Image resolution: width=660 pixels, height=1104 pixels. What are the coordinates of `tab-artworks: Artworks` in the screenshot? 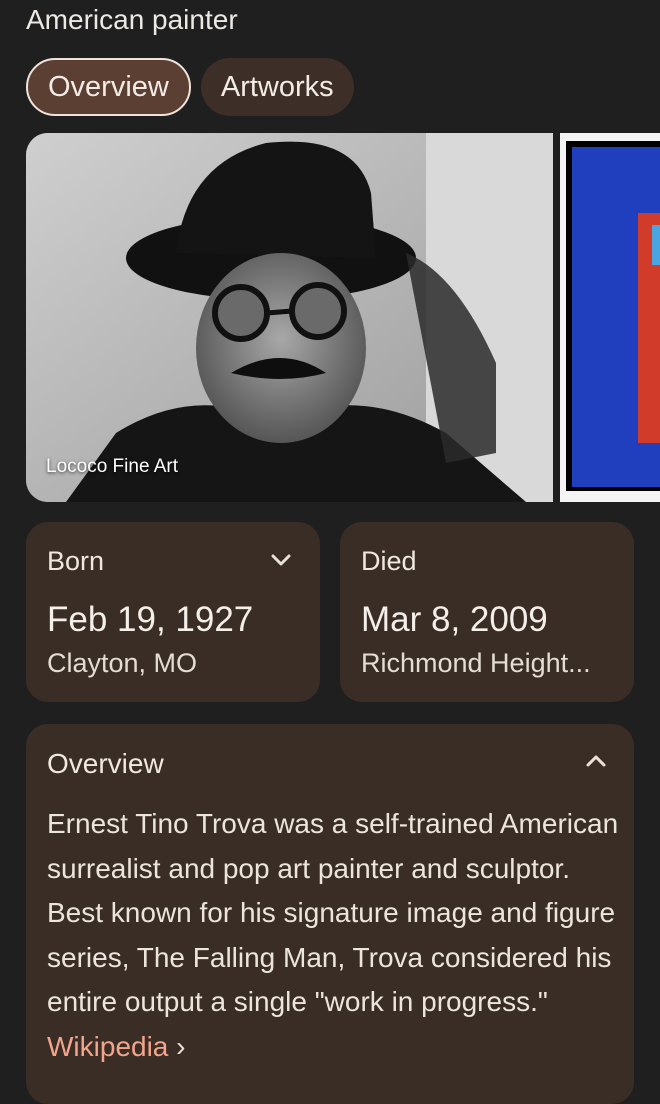 It's located at (277, 87).